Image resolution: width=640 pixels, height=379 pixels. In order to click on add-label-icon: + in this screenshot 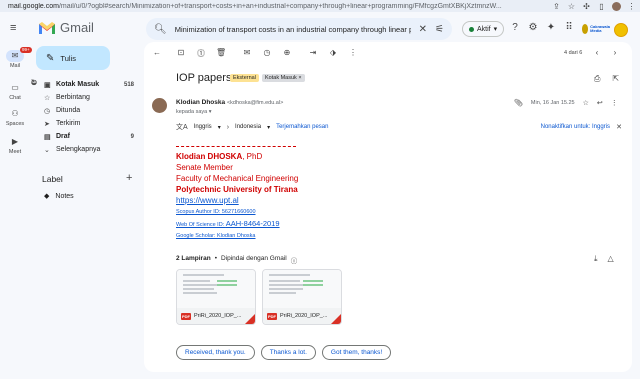, I will do `click(129, 178)`.